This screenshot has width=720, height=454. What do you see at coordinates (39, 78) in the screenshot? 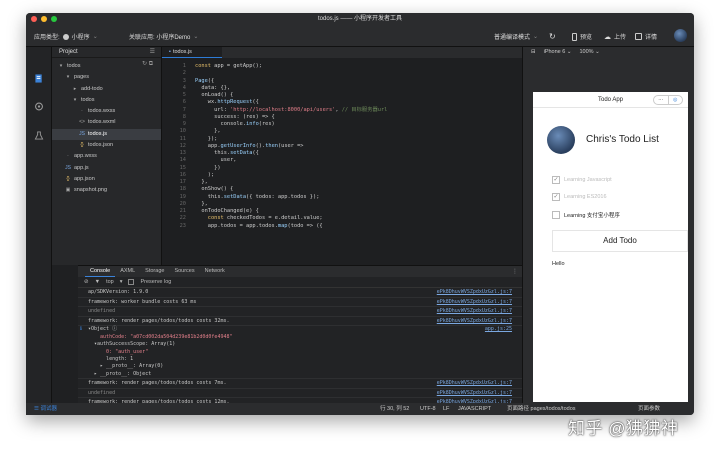
I see `files-icon` at bounding box center [39, 78].